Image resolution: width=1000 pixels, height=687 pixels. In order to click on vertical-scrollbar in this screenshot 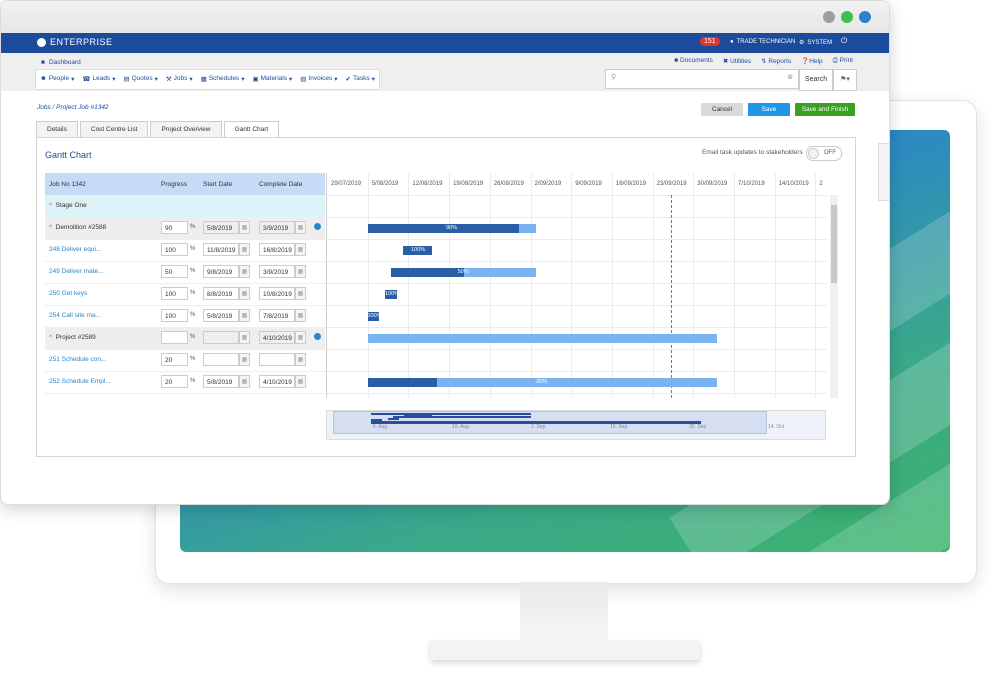, I will do `click(834, 296)`.